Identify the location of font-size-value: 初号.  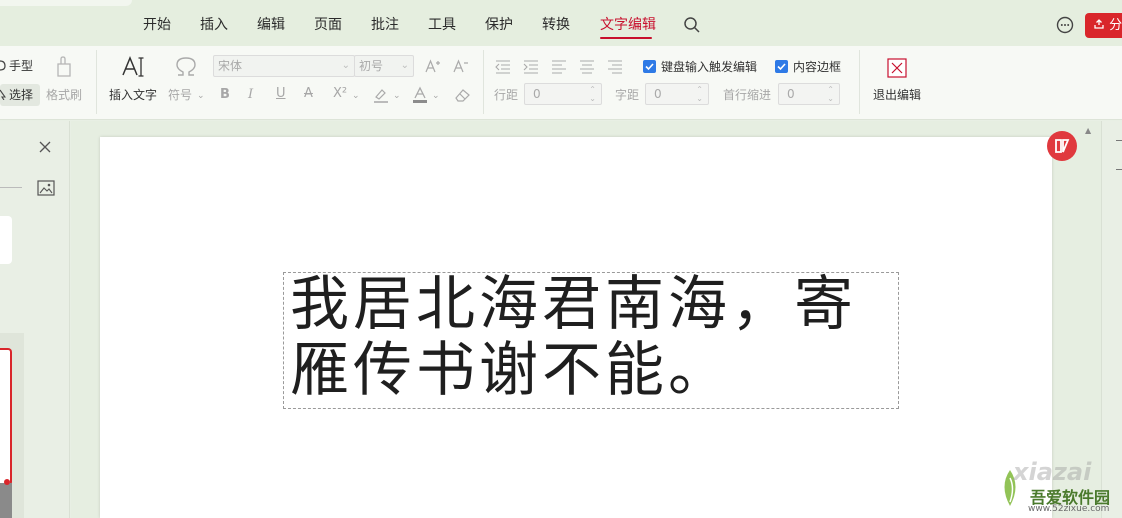
(371, 66).